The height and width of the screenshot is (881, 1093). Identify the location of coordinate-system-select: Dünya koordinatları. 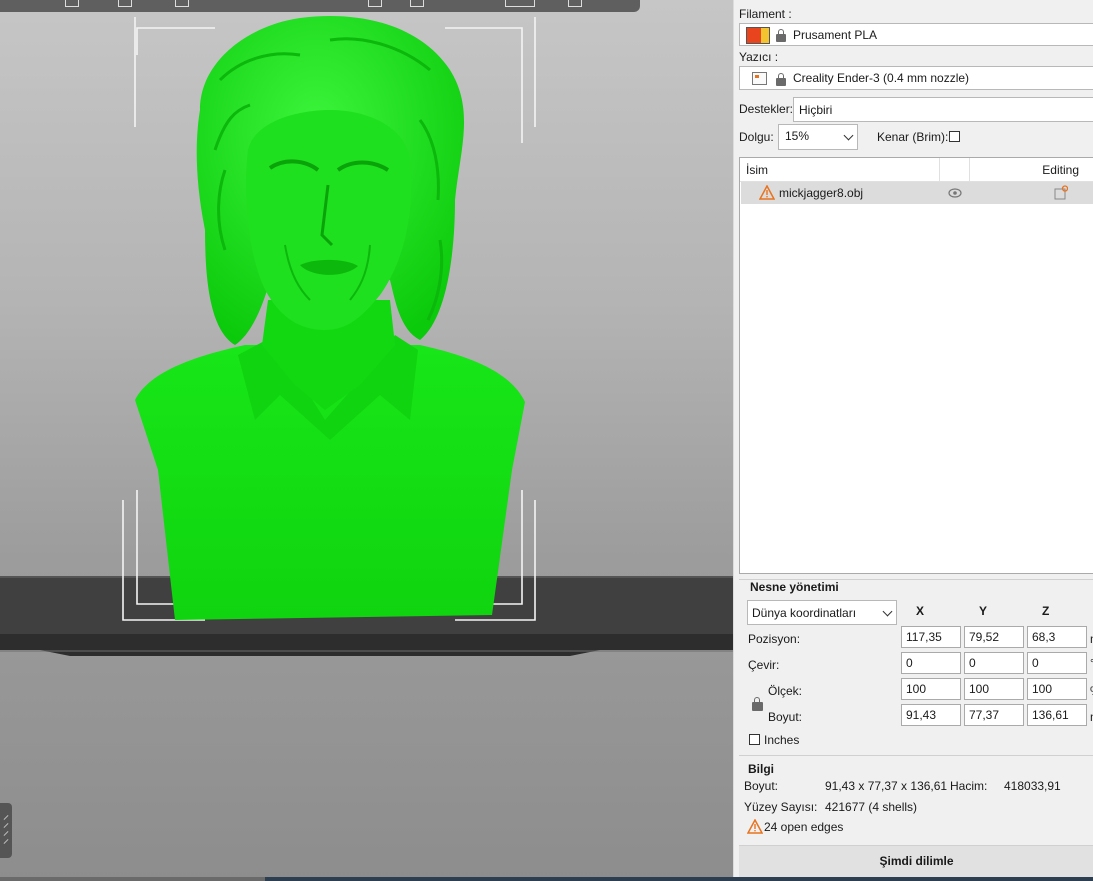
(822, 612).